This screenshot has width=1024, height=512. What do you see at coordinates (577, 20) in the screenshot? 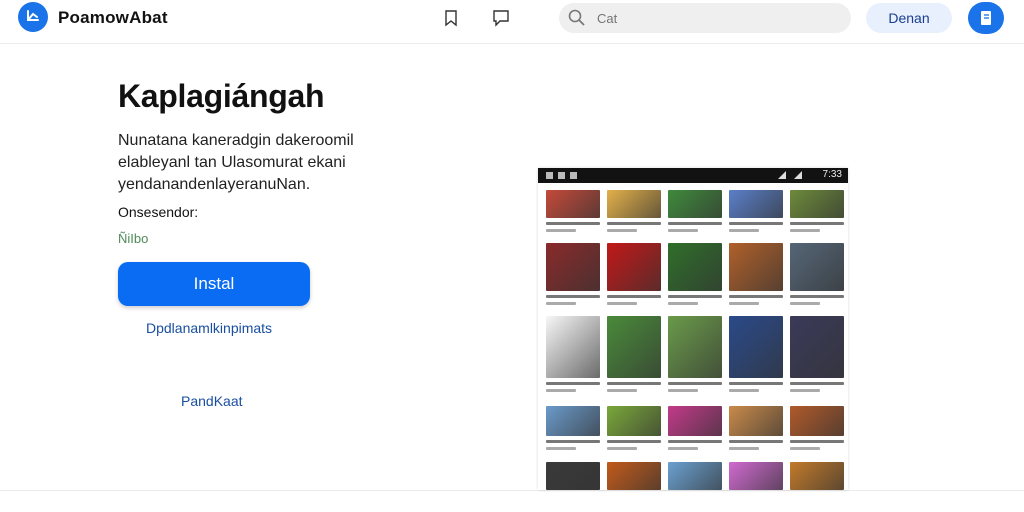
I see `search-icon` at bounding box center [577, 20].